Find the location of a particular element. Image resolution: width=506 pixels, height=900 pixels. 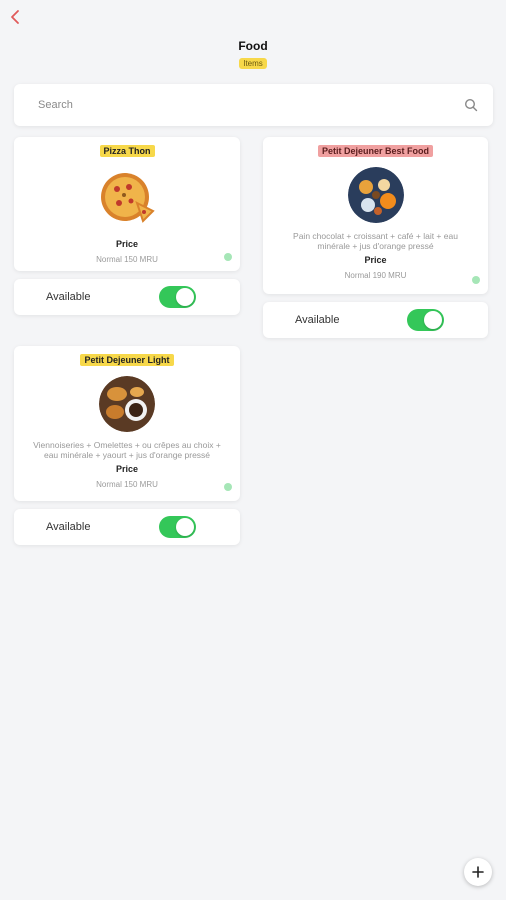

page-header: Food Items is located at coordinates (253, 55).